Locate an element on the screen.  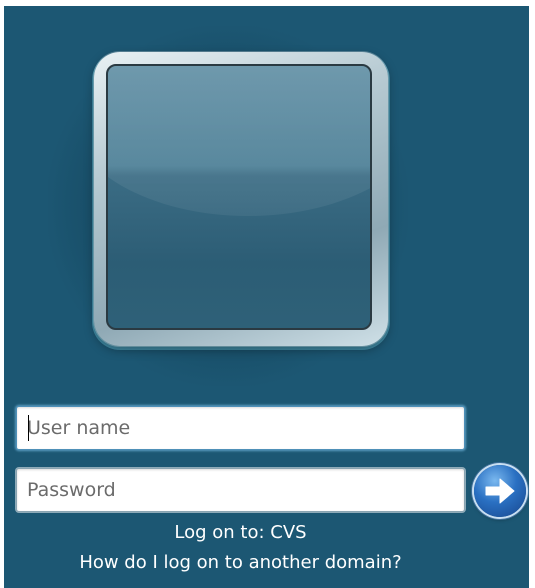
user-tile-gloss is located at coordinates (239, 141).